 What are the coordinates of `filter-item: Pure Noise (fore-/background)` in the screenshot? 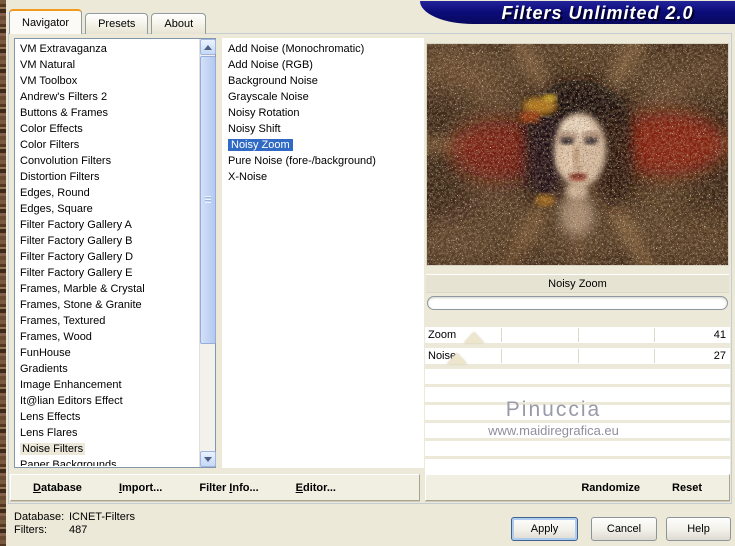 It's located at (323, 161).